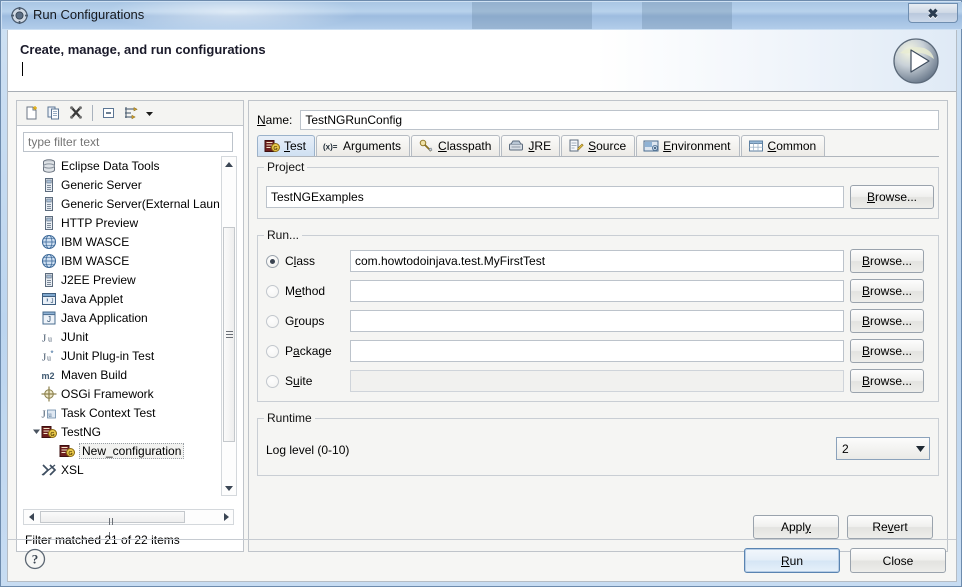 The image size is (962, 587). What do you see at coordinates (883, 448) in the screenshot?
I see `log-level-combo: 2` at bounding box center [883, 448].